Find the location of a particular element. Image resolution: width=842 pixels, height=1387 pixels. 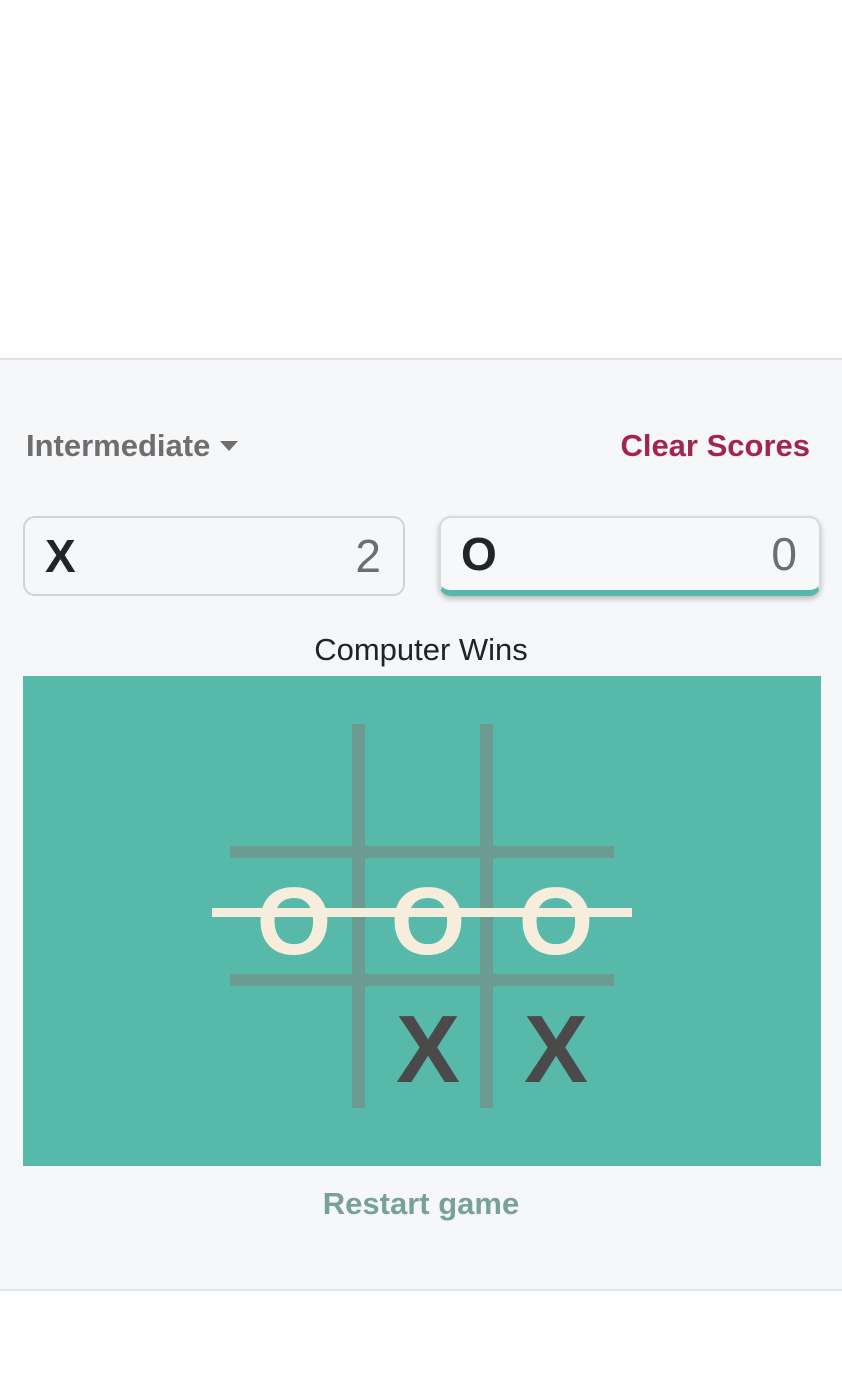

difficulty-dropdown: Intermediate is located at coordinates (132, 446).